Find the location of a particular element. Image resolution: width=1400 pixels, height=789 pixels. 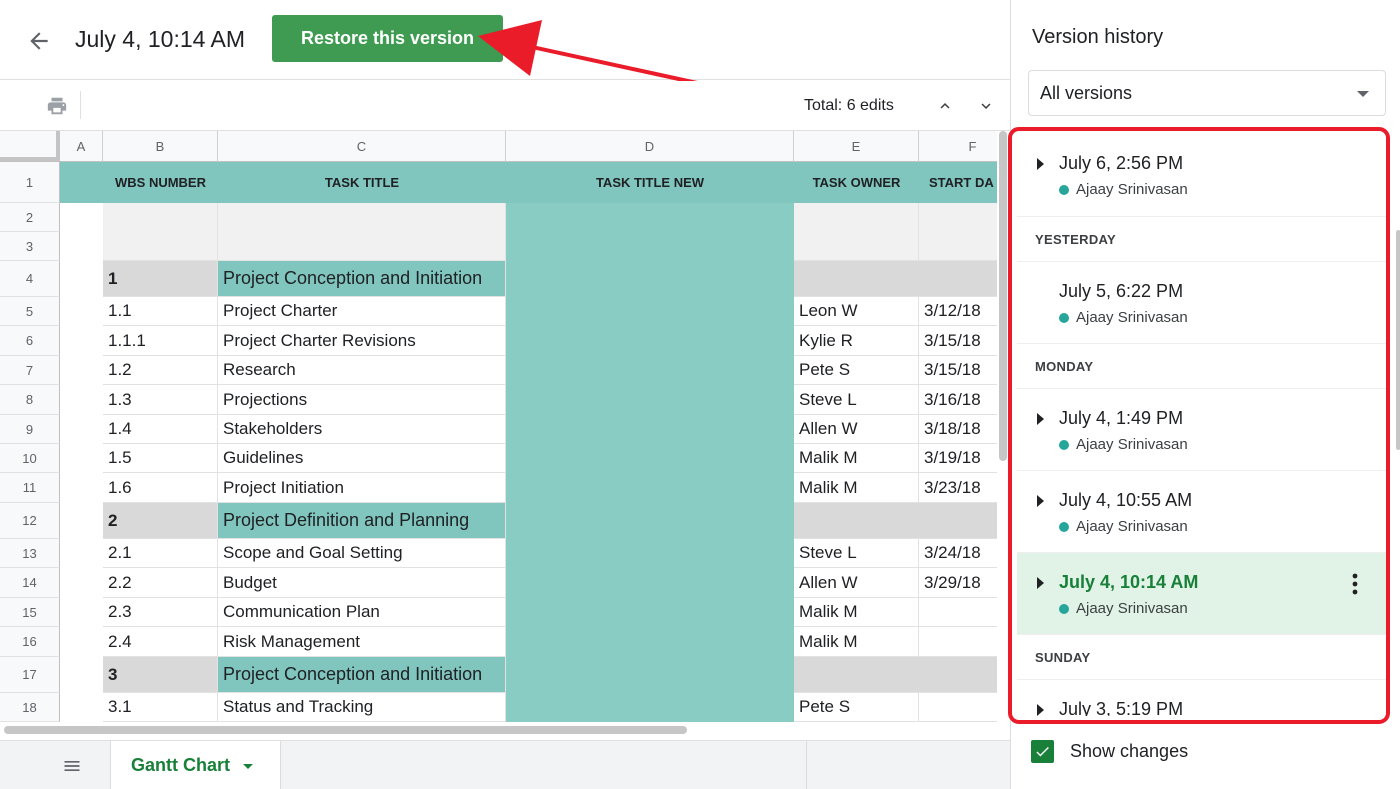

row-header: 9 is located at coordinates (30, 429).